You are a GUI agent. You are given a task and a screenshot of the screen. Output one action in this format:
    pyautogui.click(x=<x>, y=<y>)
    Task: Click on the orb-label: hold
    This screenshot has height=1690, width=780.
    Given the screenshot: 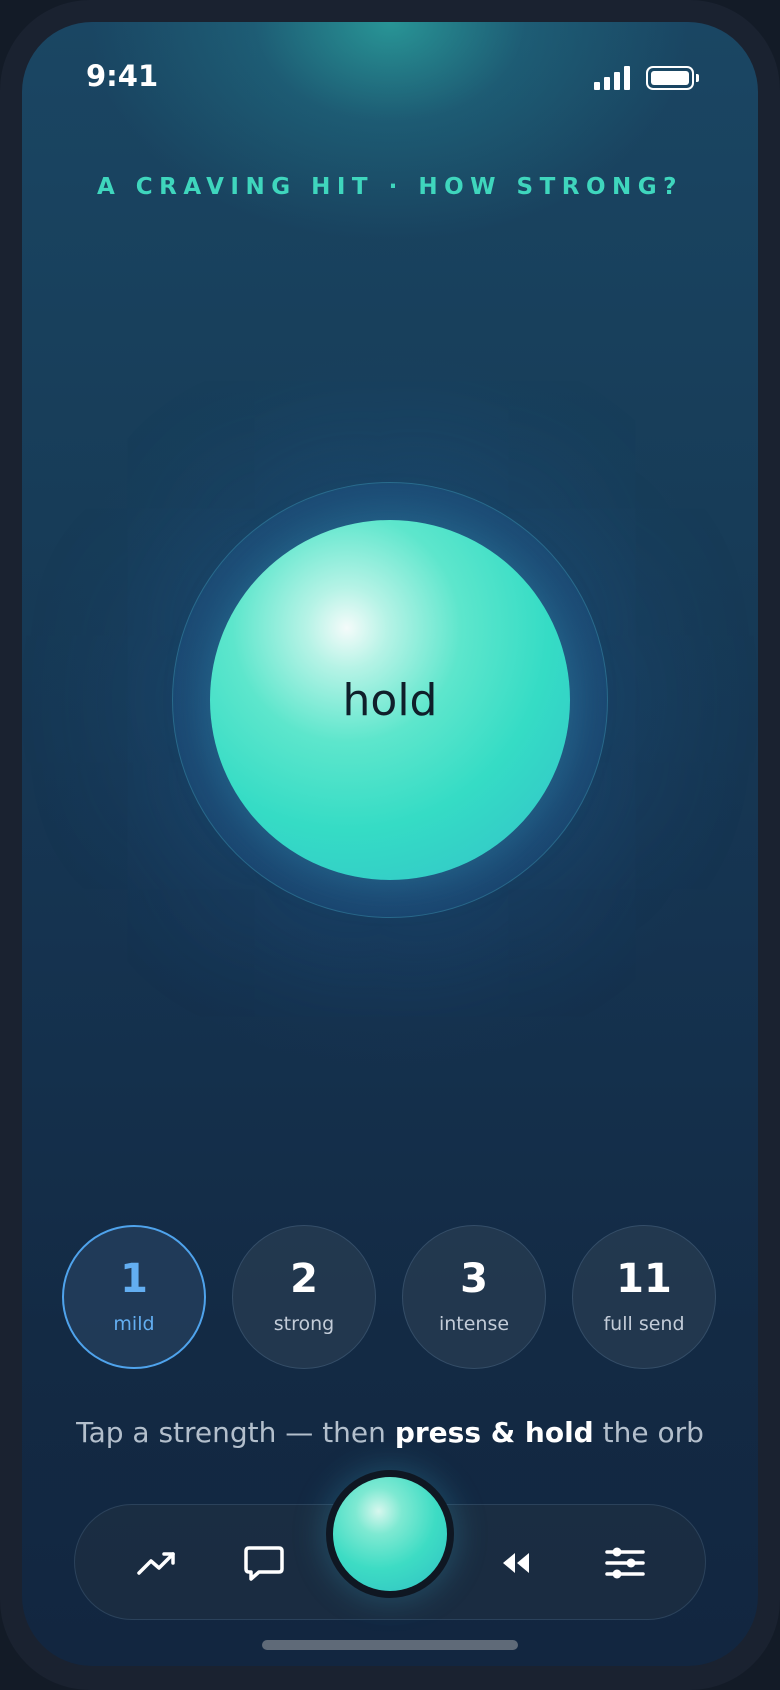 What is the action you would take?
    pyautogui.click(x=390, y=700)
    